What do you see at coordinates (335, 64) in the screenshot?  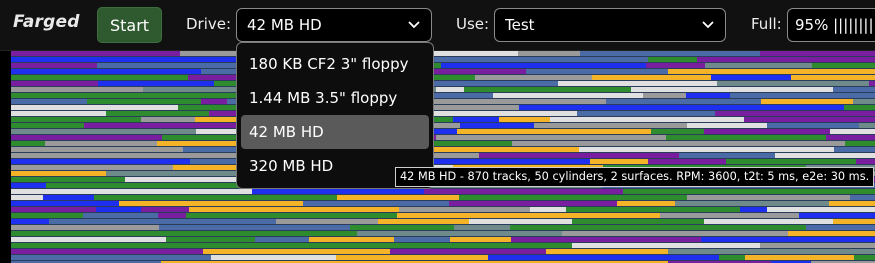 I see `drive-option: 180 KB CF2 3" floppy` at bounding box center [335, 64].